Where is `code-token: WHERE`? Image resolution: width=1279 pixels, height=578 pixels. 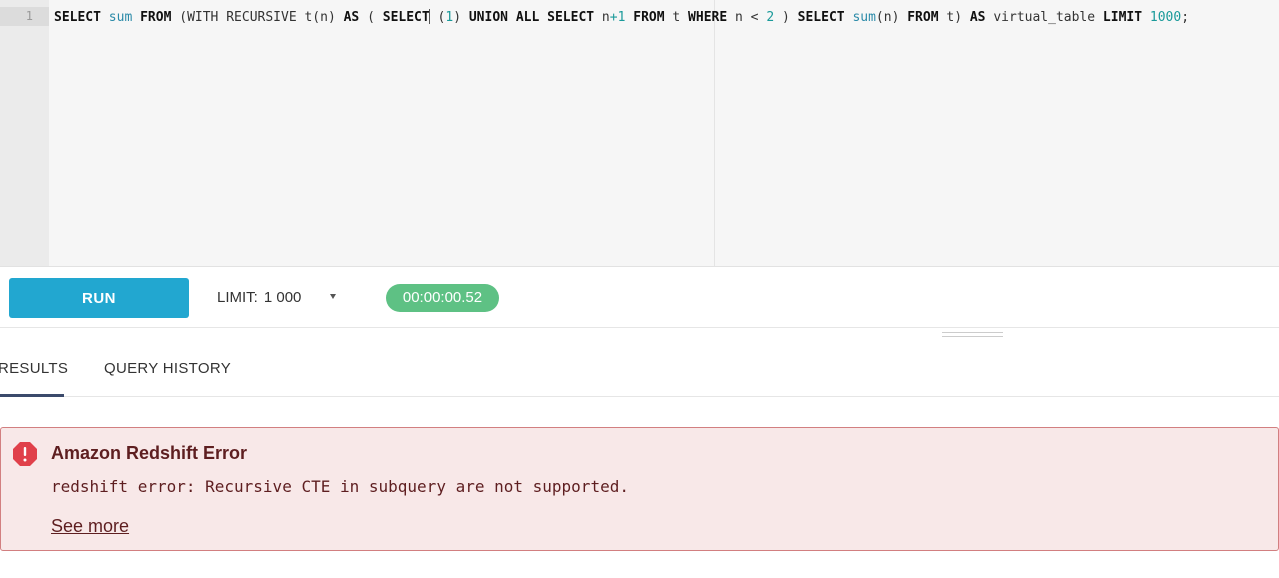 code-token: WHERE is located at coordinates (708, 17).